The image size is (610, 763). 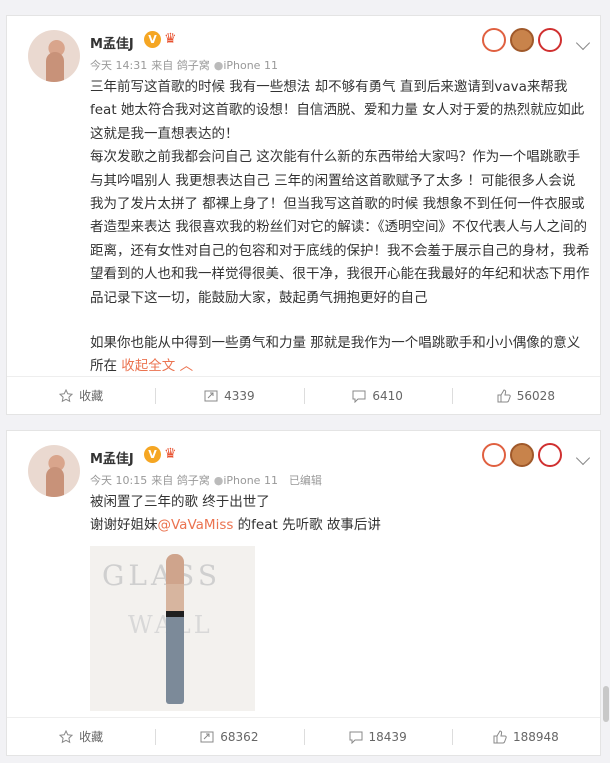 I want to click on repost-count: 68362, so click(x=239, y=736).